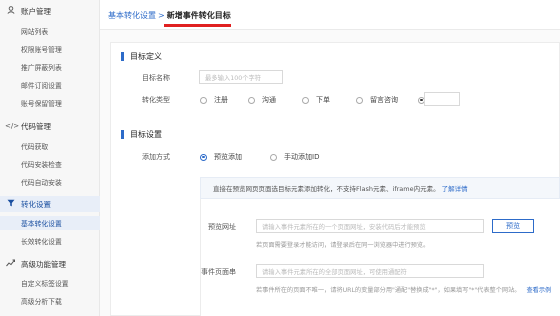 This screenshot has width=560, height=316. Describe the element at coordinates (146, 56) in the screenshot. I see `section-title-text: 目标定义` at that location.